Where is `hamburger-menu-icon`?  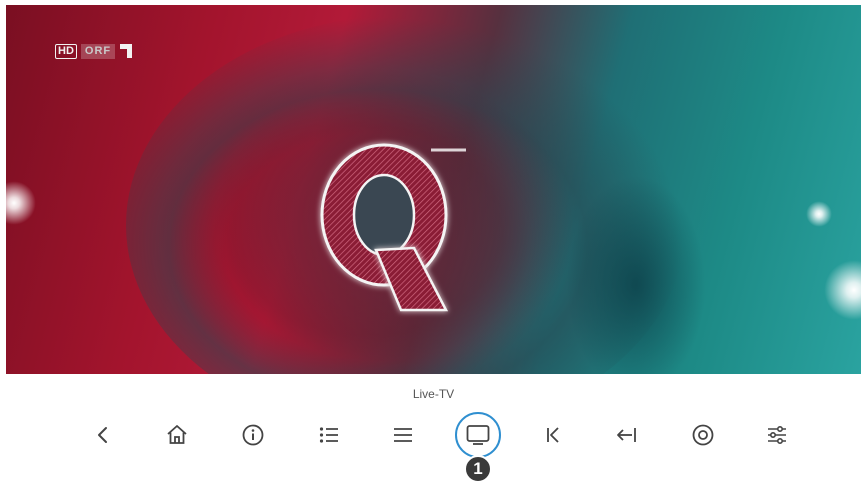 hamburger-menu-icon is located at coordinates (403, 435).